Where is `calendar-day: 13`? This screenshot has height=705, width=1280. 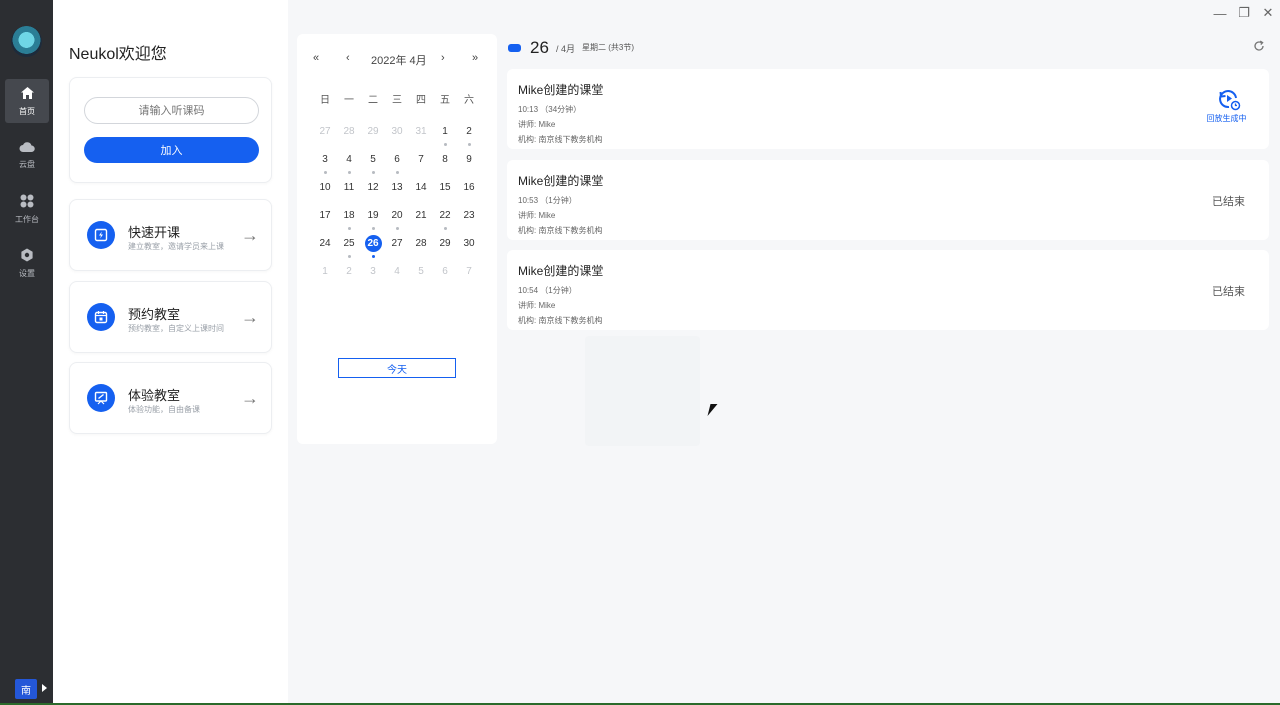
calendar-day: 13 is located at coordinates (397, 193).